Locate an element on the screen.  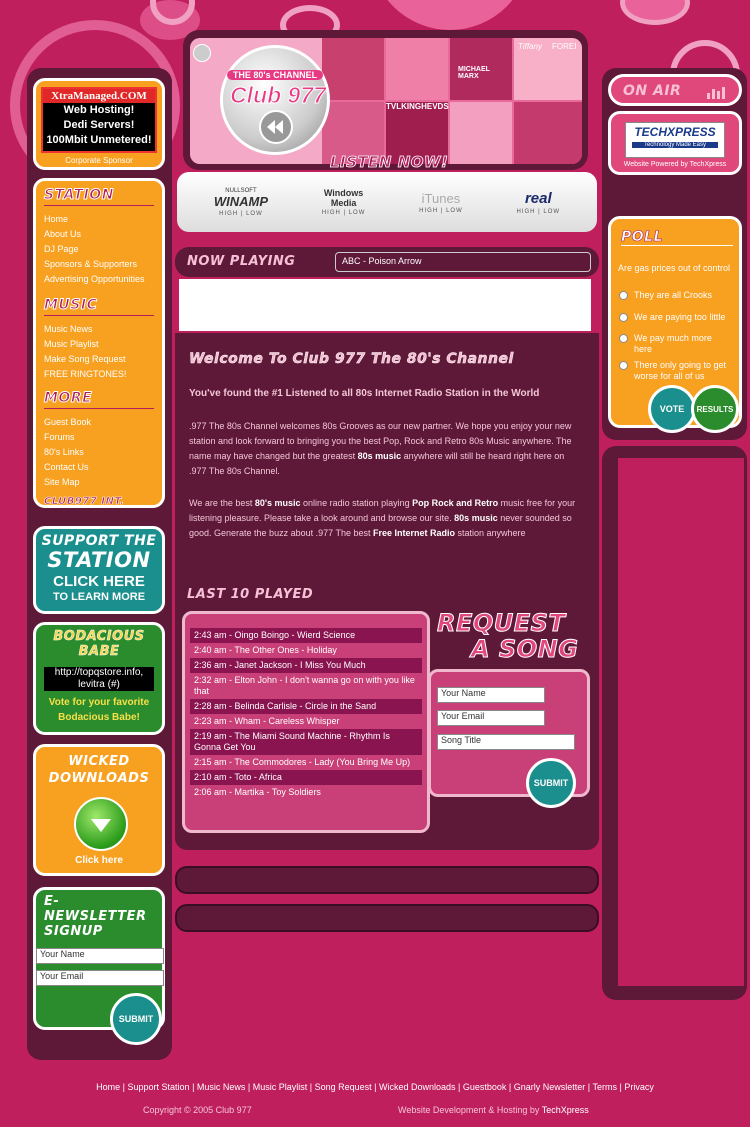
poll-option: We are paying too little is located at coordinates (679, 317).